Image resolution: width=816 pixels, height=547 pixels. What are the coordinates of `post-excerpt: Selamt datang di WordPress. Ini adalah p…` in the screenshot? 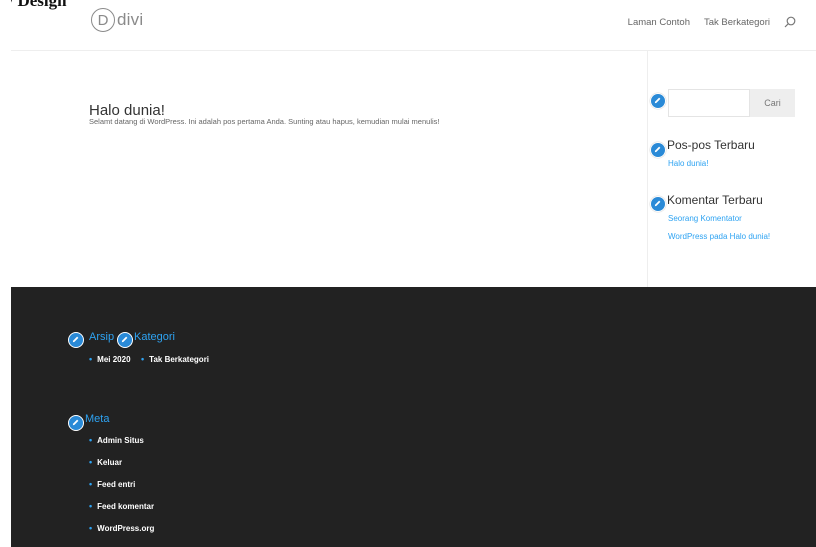 It's located at (264, 121).